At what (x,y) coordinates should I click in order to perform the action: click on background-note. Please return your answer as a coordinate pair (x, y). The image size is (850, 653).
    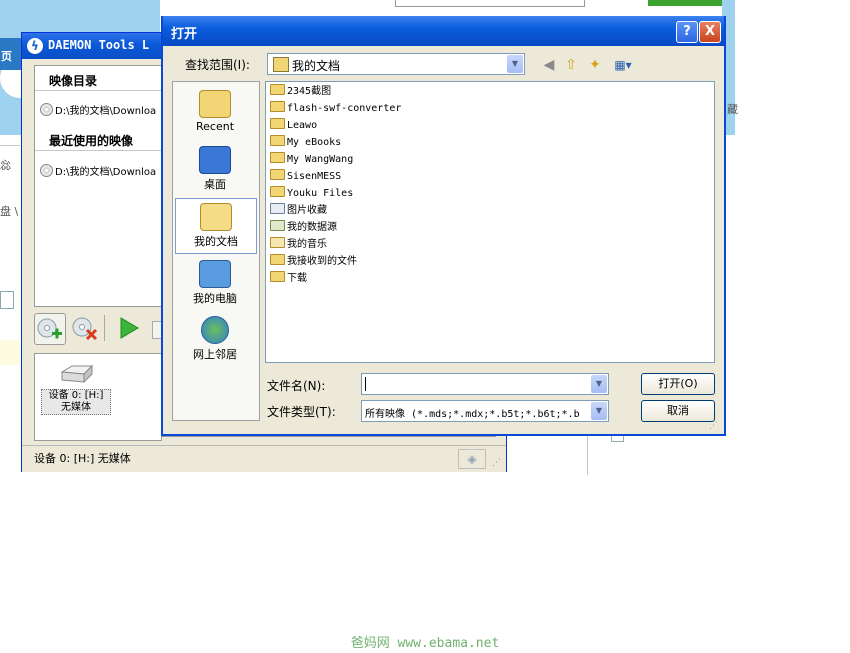
    Looking at the image, I should click on (10, 352).